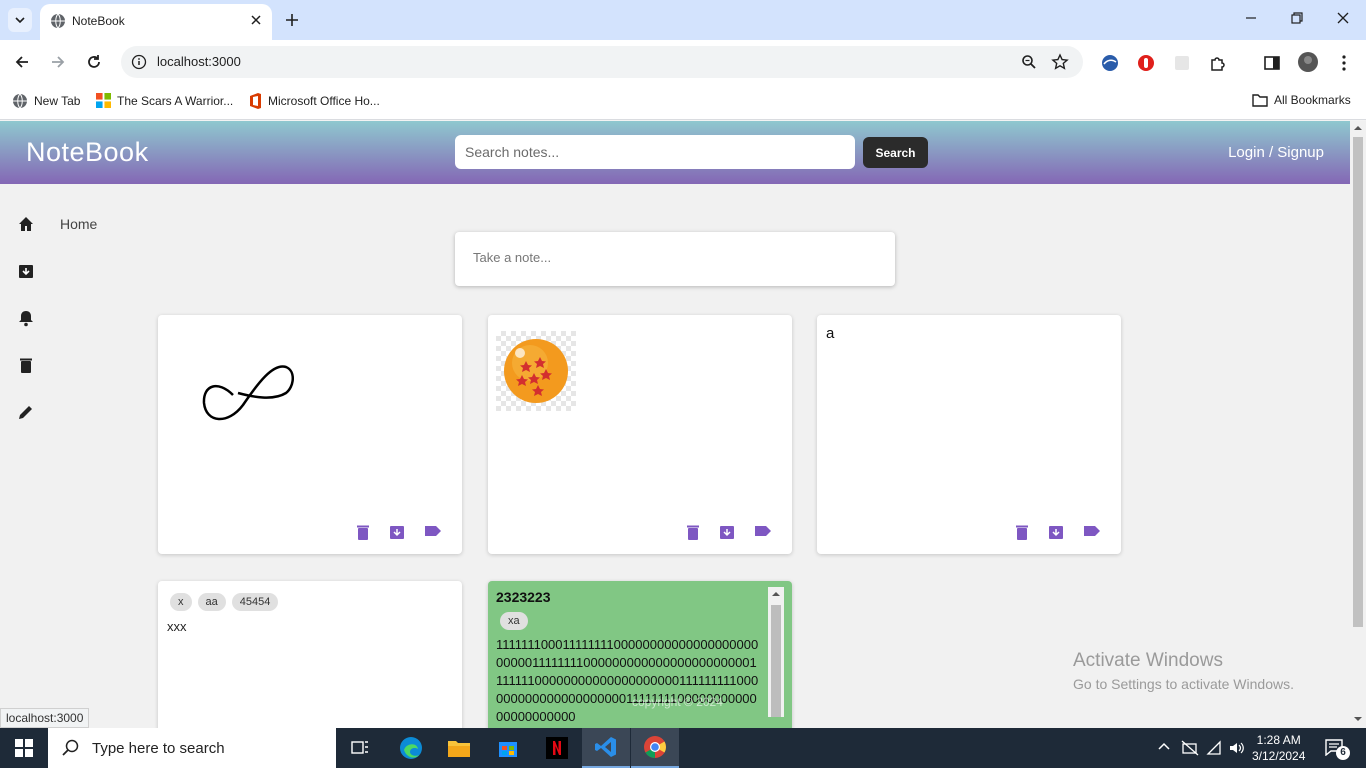 This screenshot has height=768, width=1366. I want to click on back-arrow-icon, so click(22, 62).